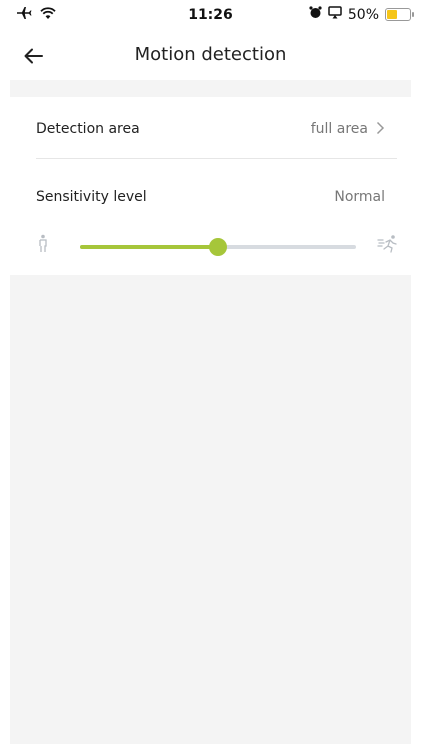 The image size is (421, 744). What do you see at coordinates (216, 158) in the screenshot?
I see `divider` at bounding box center [216, 158].